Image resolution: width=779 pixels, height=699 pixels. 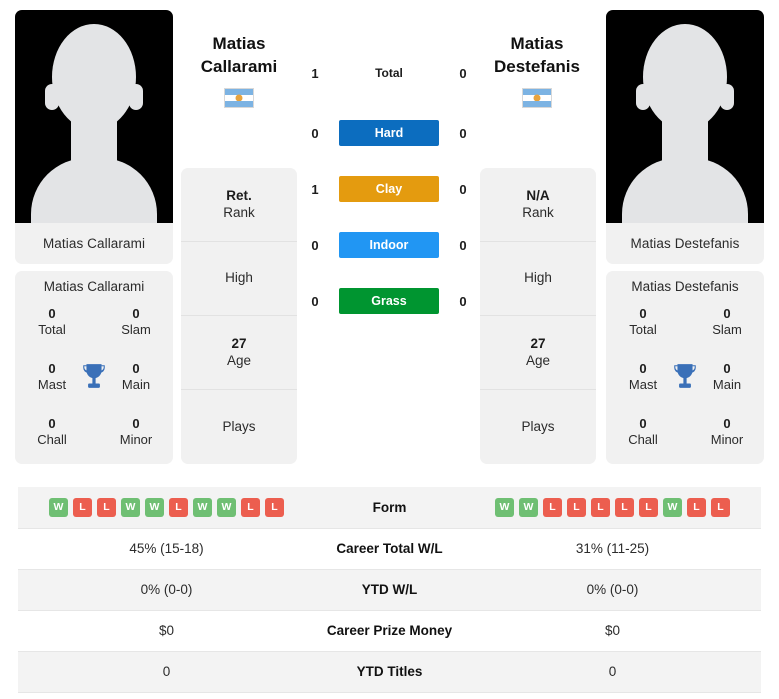 What do you see at coordinates (239, 360) in the screenshot?
I see `age-label-left: Age` at bounding box center [239, 360].